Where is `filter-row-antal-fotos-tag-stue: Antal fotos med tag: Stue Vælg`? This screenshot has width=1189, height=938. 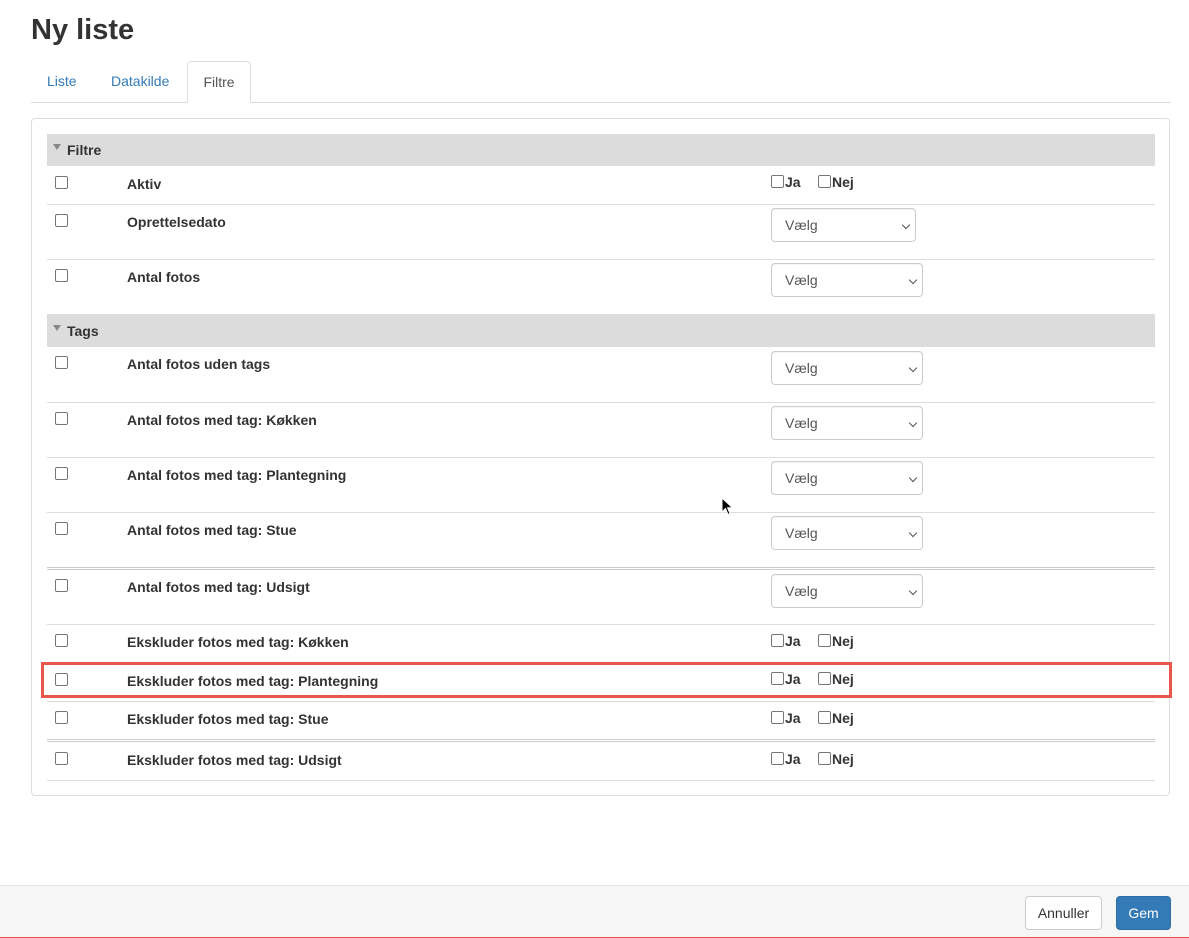
filter-row-antal-fotos-tag-stue: Antal fotos med tag: Stue Vælg is located at coordinates (601, 541).